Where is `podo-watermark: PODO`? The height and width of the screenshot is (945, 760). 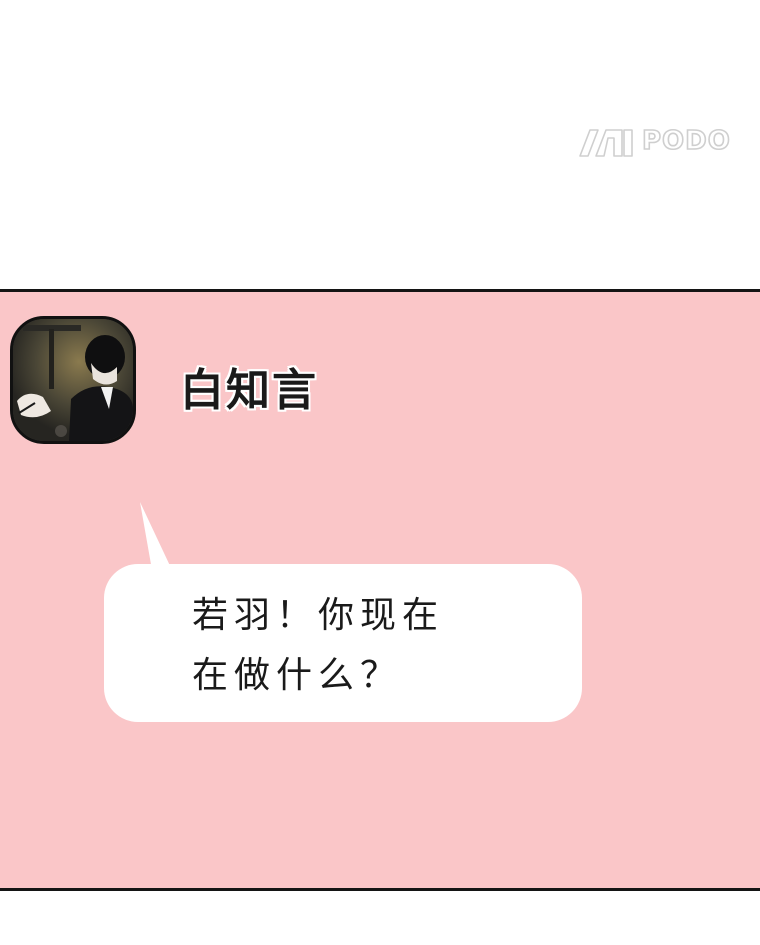
podo-watermark: PODO is located at coordinates (661, 141).